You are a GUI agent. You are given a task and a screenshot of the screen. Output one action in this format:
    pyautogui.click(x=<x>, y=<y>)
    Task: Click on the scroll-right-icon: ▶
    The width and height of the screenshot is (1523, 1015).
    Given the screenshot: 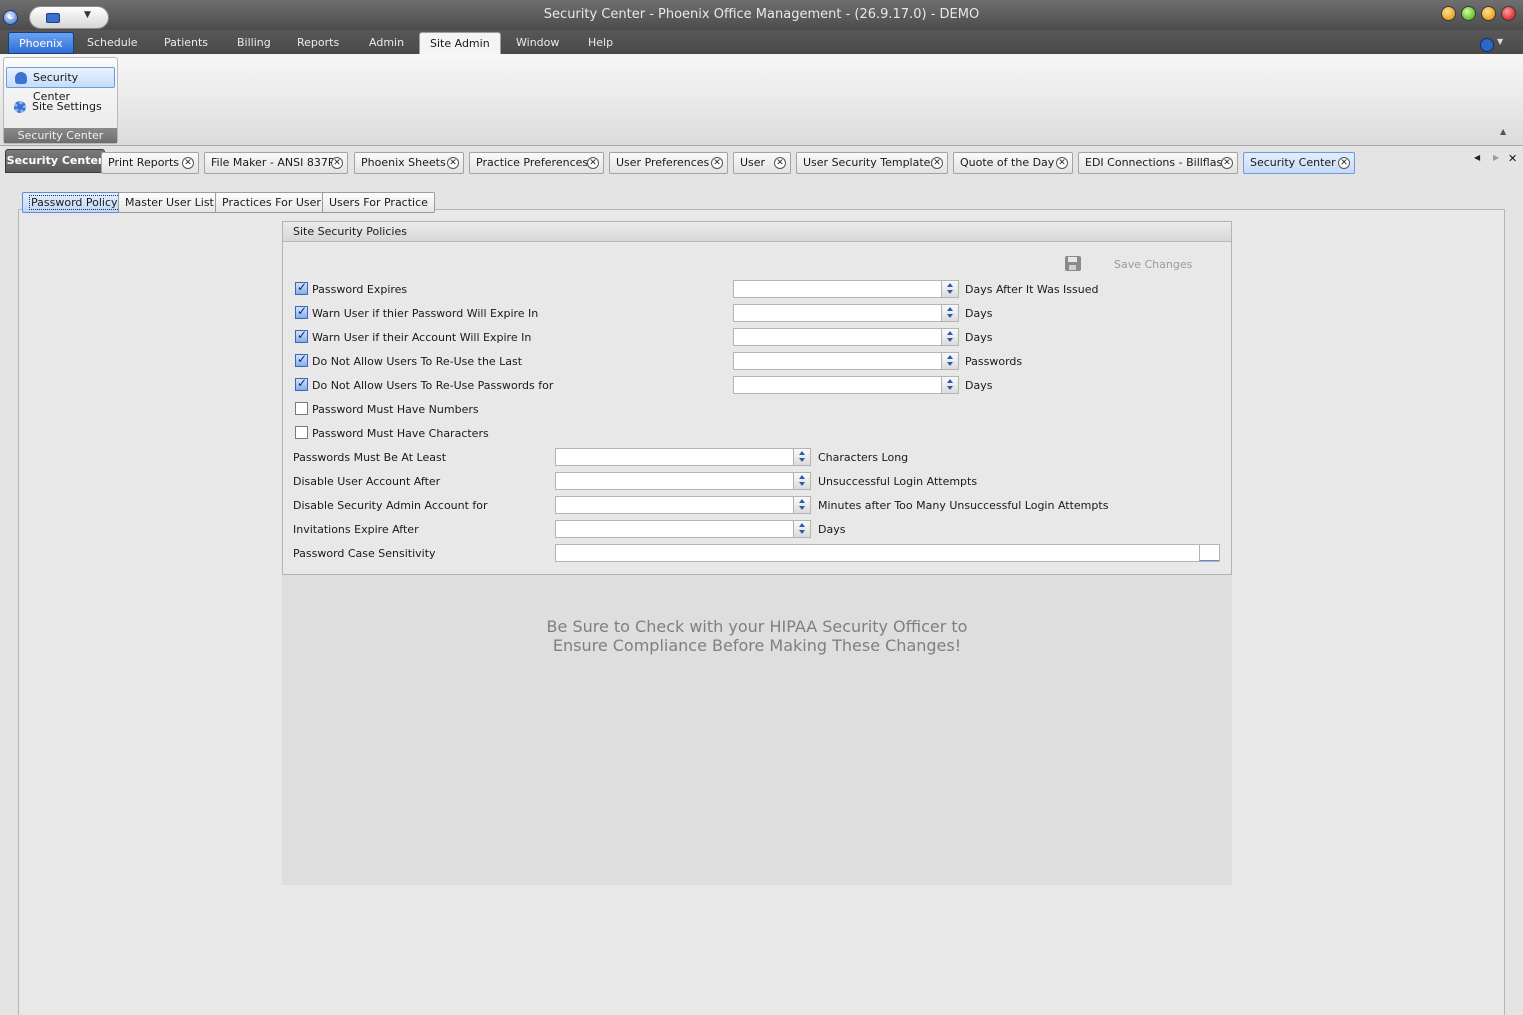 What is the action you would take?
    pyautogui.click(x=1496, y=157)
    